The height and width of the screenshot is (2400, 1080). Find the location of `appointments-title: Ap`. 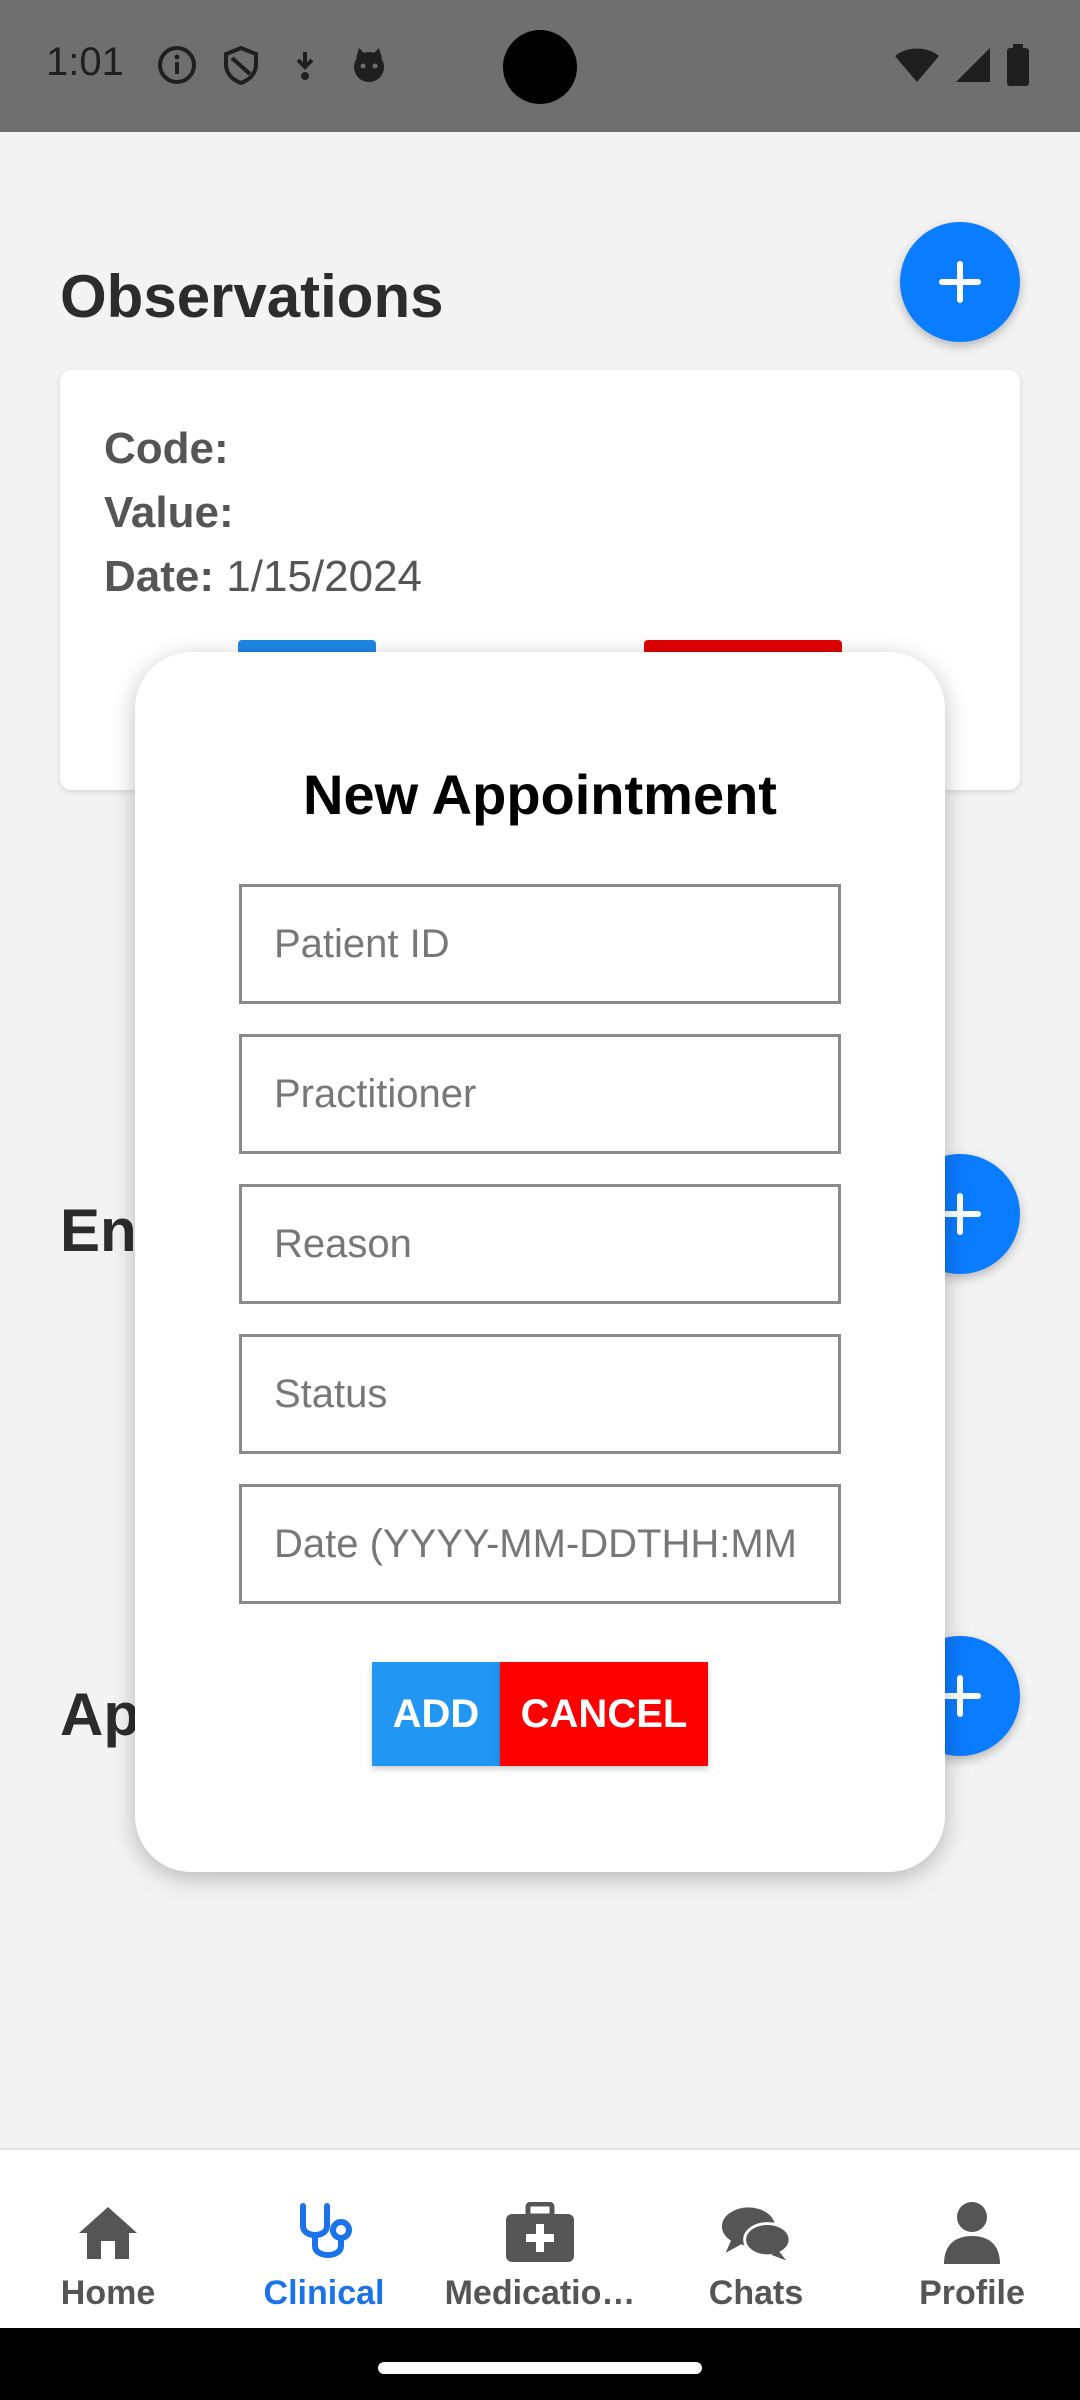

appointments-title: Ap is located at coordinates (100, 1714).